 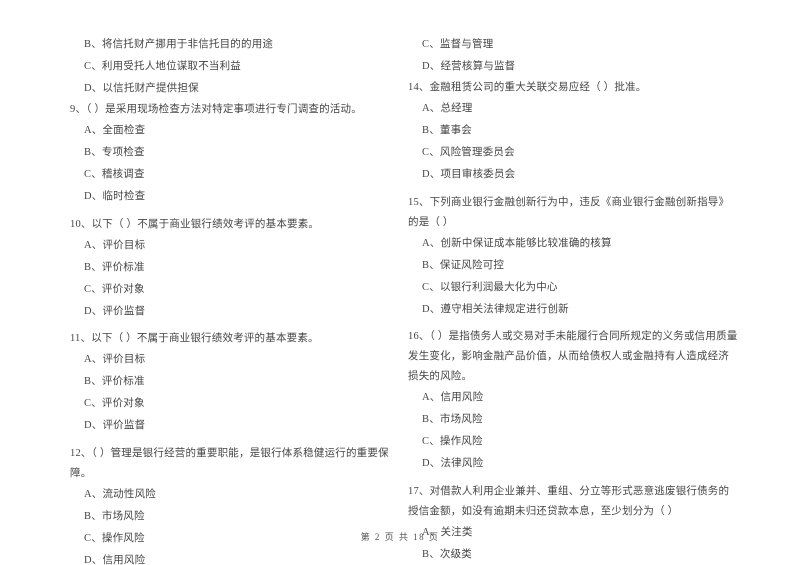 I want to click on question-option: C、稽核调查, so click(x=114, y=174).